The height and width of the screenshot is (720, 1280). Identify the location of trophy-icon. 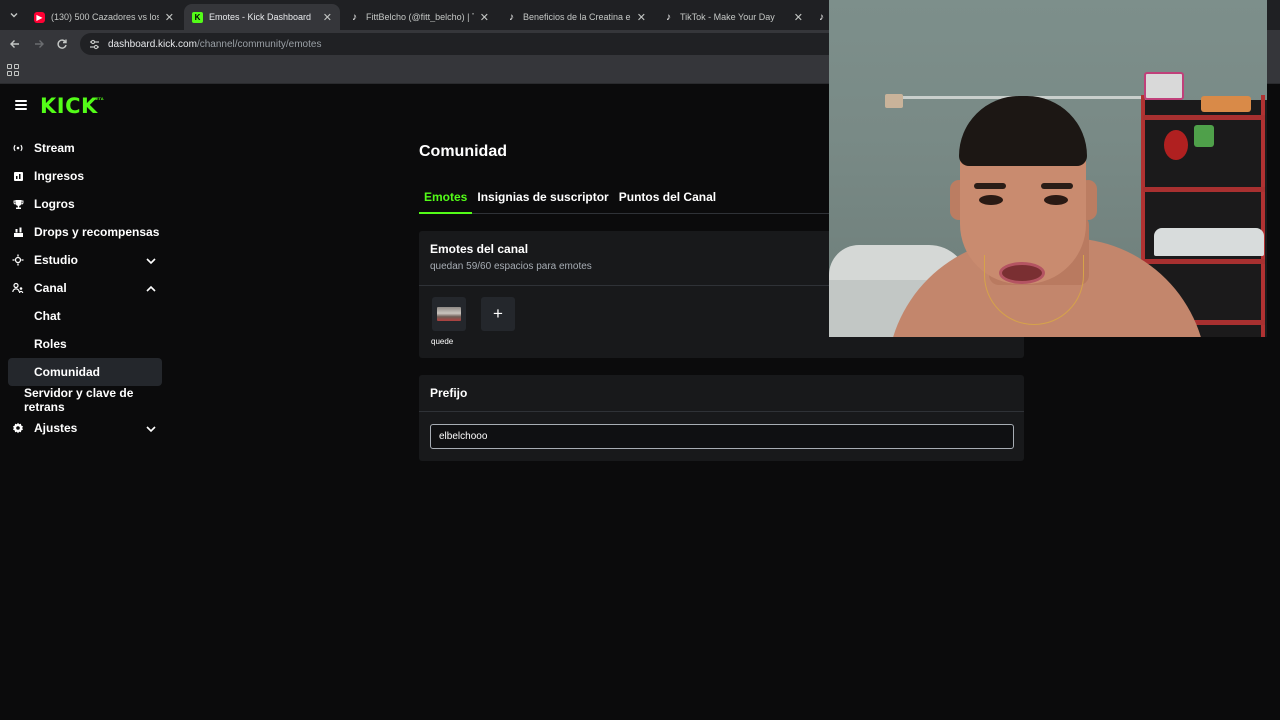
(18, 204).